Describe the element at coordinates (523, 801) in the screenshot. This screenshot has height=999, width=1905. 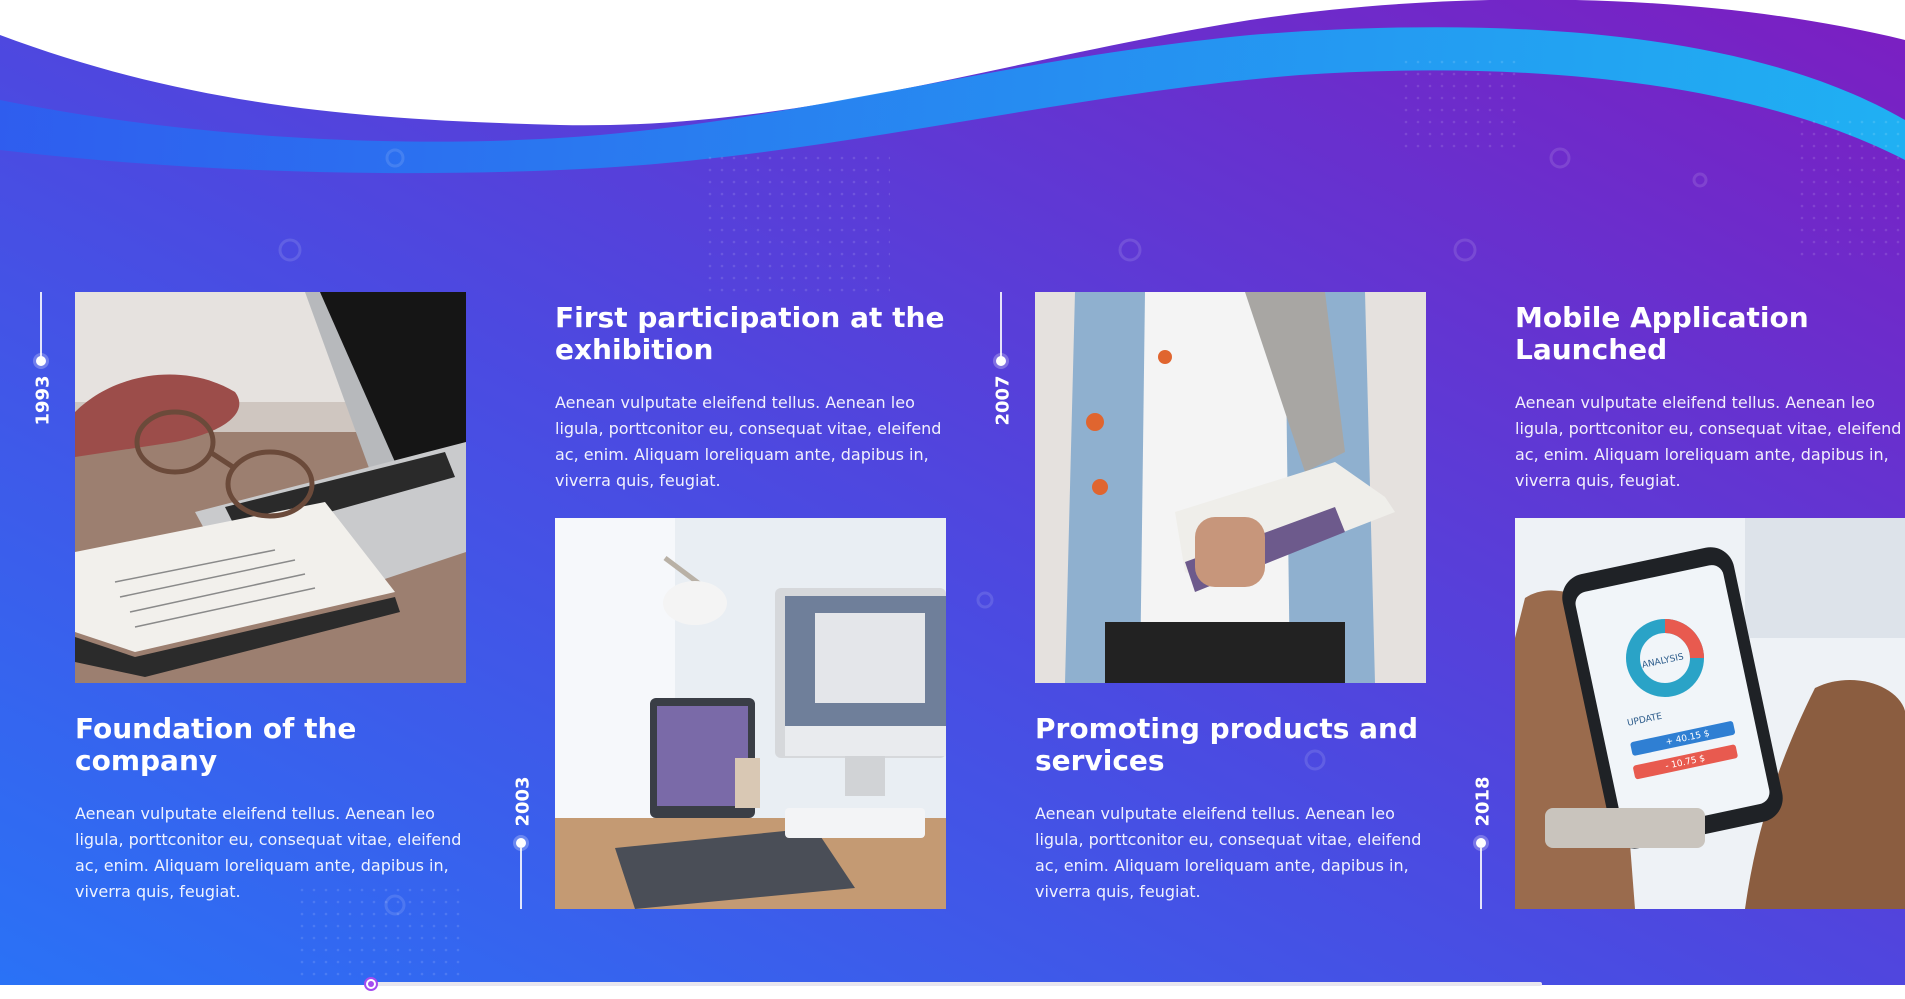
I see `timeline-year: 2003` at that location.